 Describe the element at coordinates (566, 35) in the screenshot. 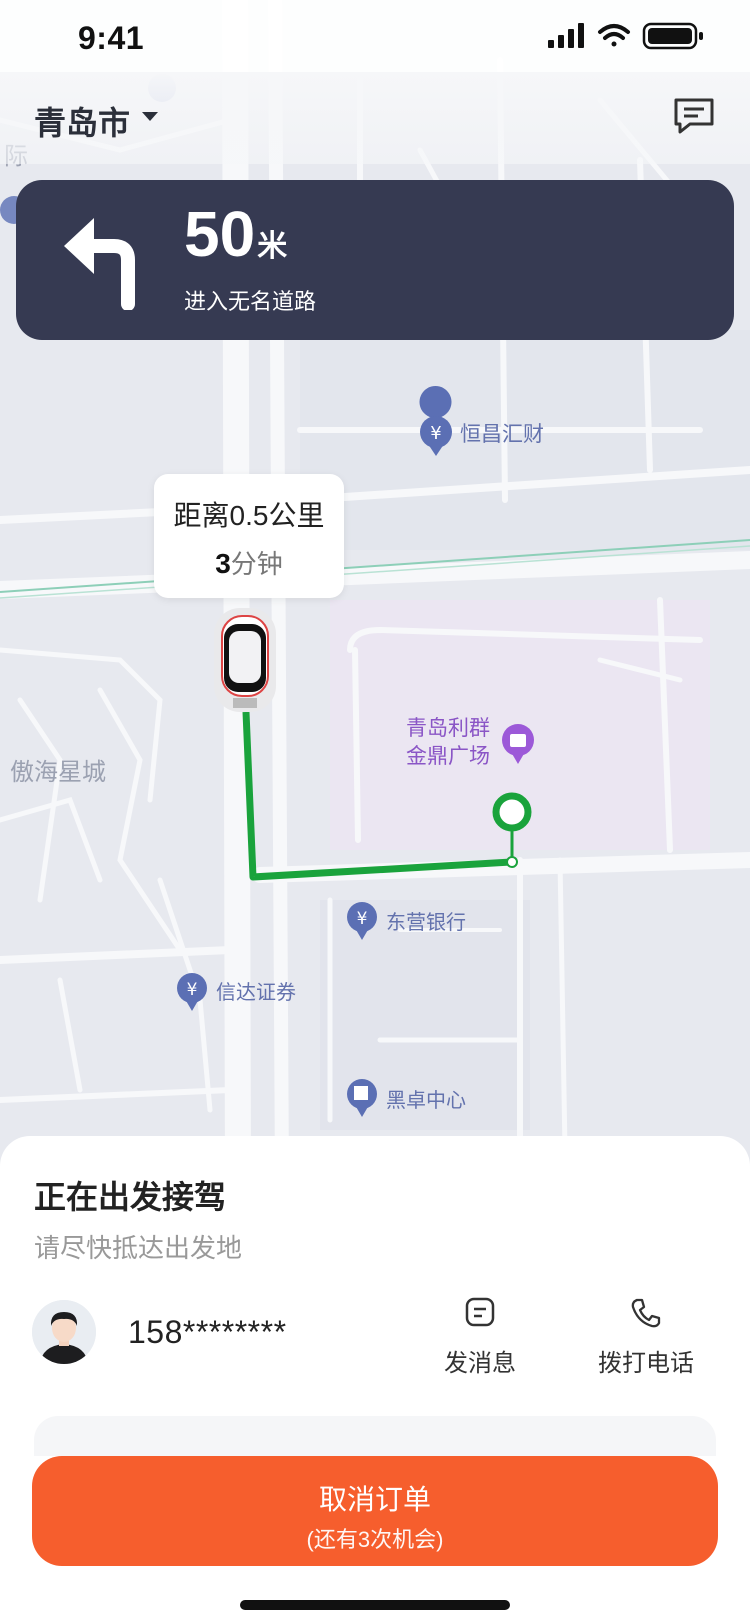

I see `signal-icon` at that location.